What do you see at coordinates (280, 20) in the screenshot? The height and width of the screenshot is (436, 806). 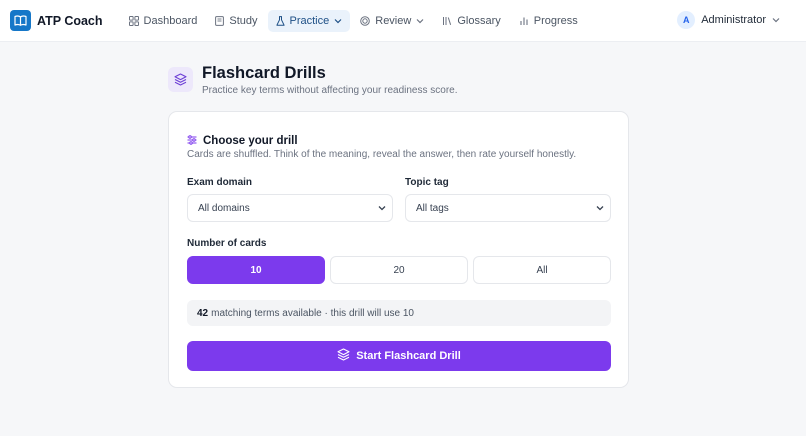 I see `flask-icon` at bounding box center [280, 20].